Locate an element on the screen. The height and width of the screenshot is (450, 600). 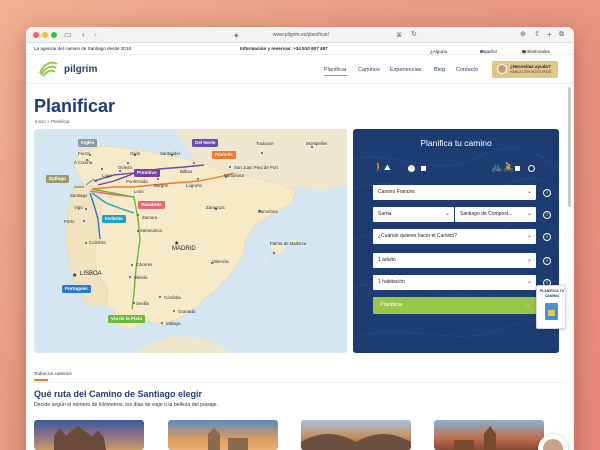
city-valencia: Valencia is located at coordinates (220, 261).